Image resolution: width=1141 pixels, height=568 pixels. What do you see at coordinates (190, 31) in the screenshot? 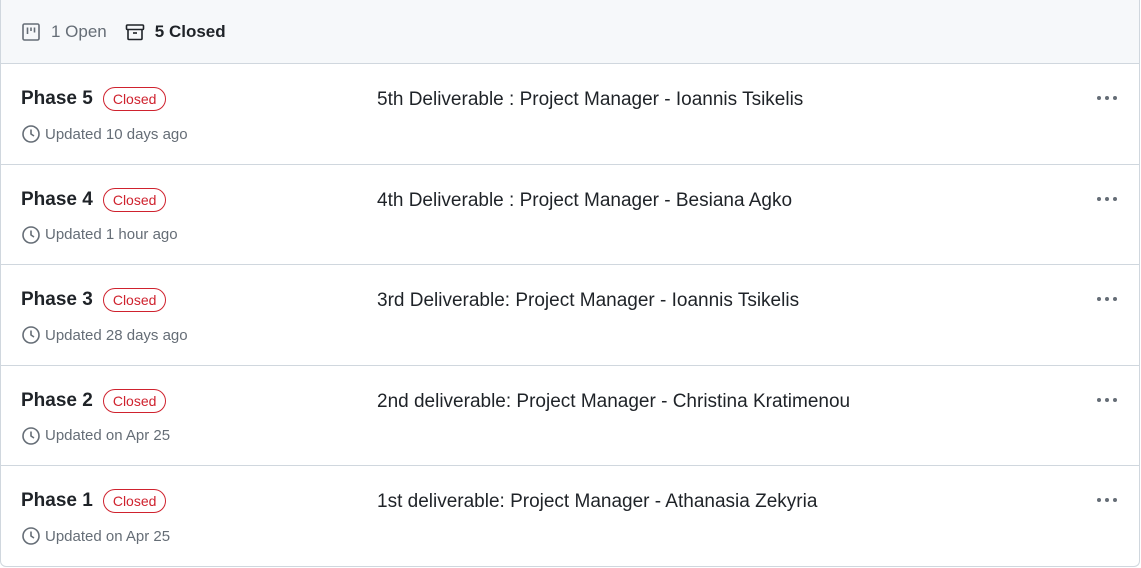
I see `closed-filter-label: 5 Closed` at bounding box center [190, 31].